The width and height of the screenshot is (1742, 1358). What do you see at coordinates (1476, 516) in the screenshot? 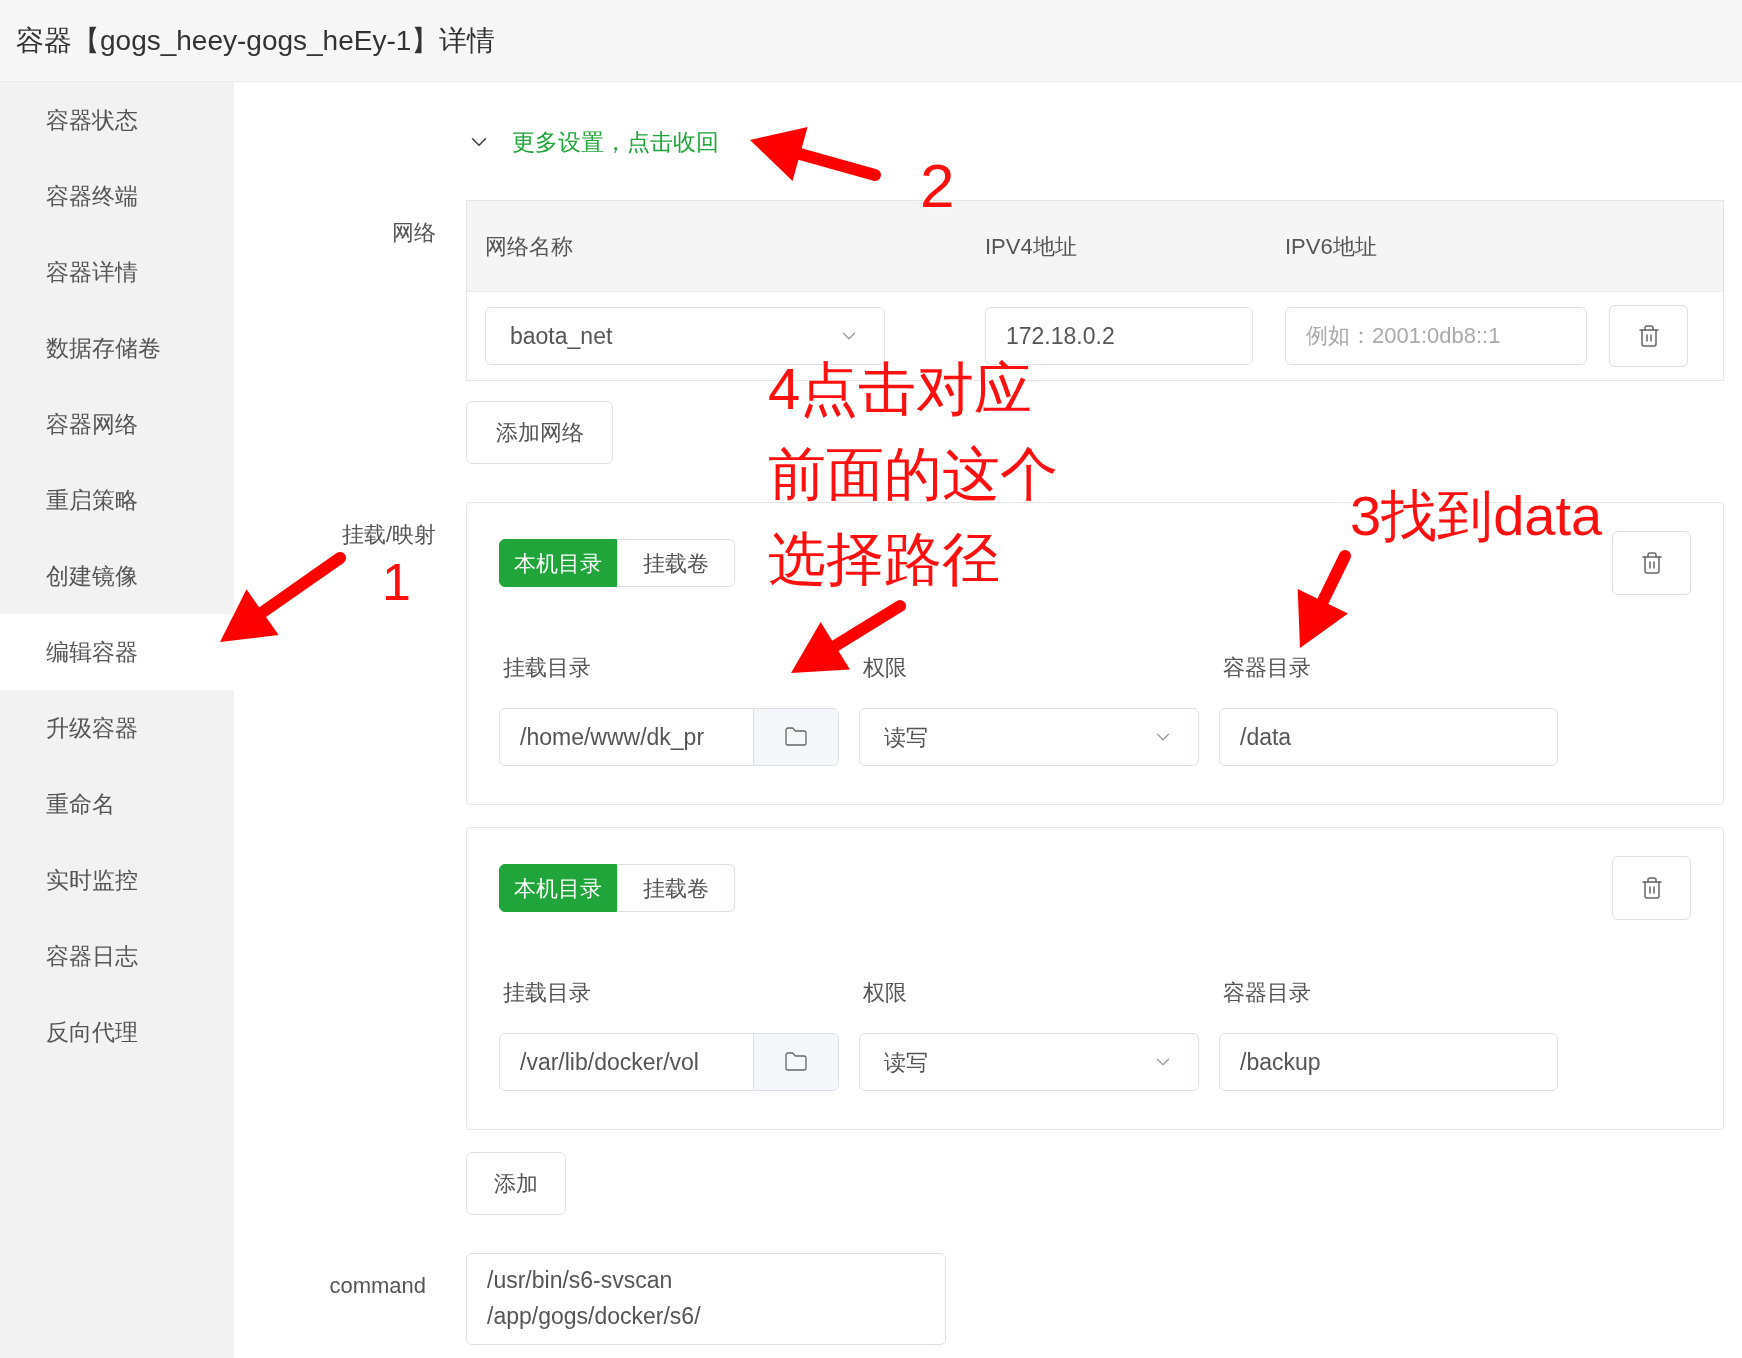
I see `annotation-text: 3找到data` at bounding box center [1476, 516].